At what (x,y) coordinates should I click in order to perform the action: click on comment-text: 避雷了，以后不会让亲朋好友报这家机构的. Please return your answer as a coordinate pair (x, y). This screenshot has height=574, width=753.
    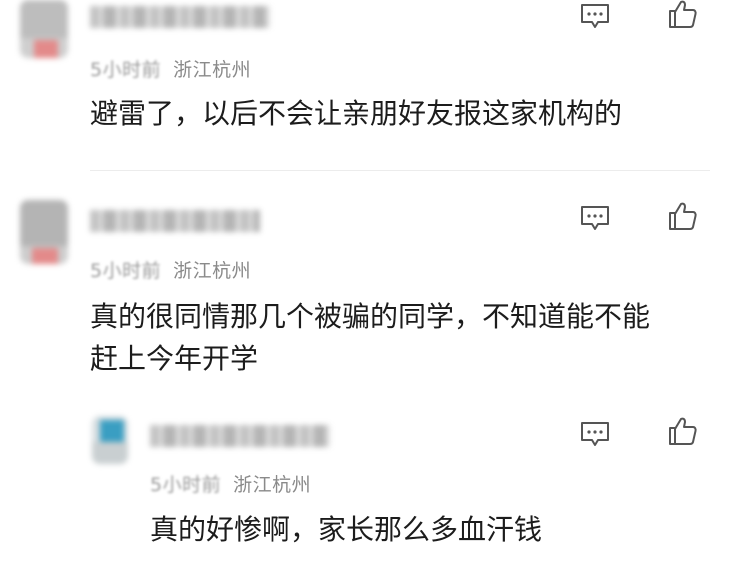
    Looking at the image, I should click on (356, 114).